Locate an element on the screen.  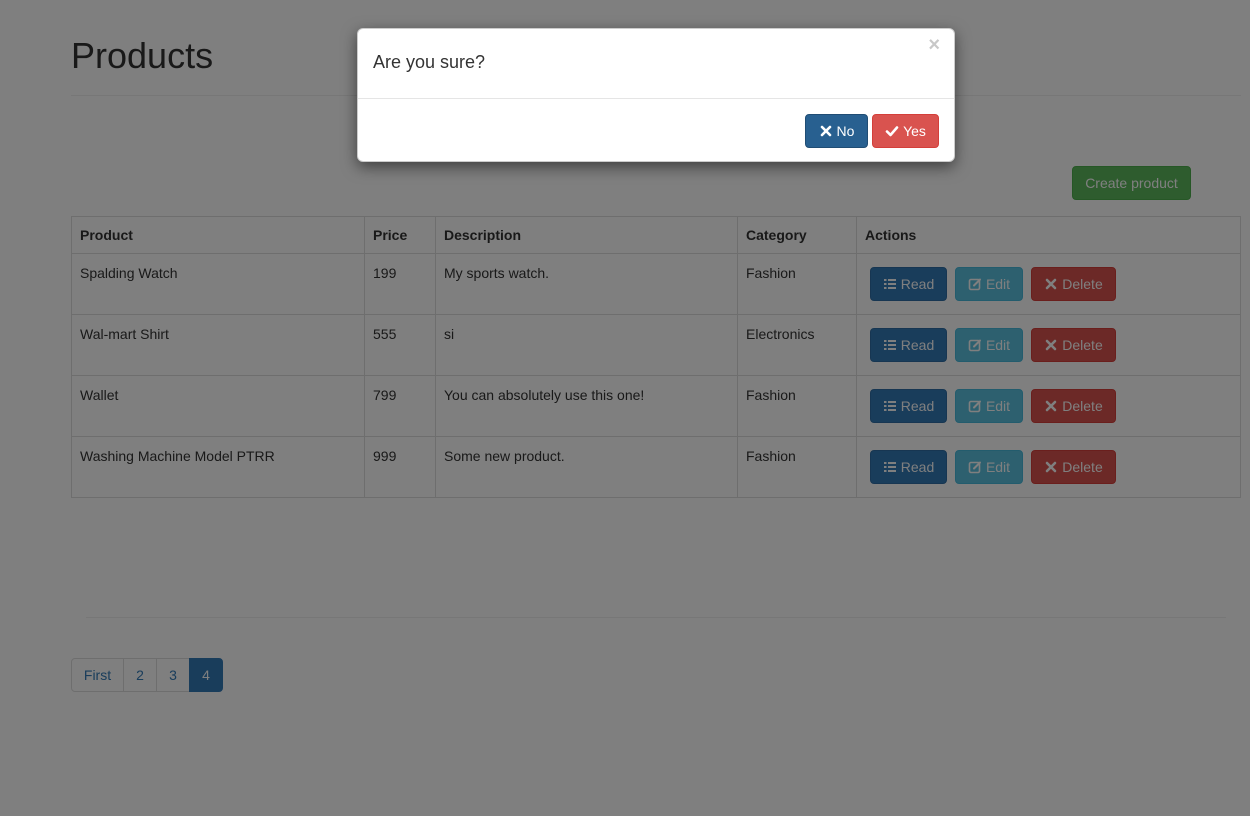
dialog-title: Are you sure? is located at coordinates (429, 62).